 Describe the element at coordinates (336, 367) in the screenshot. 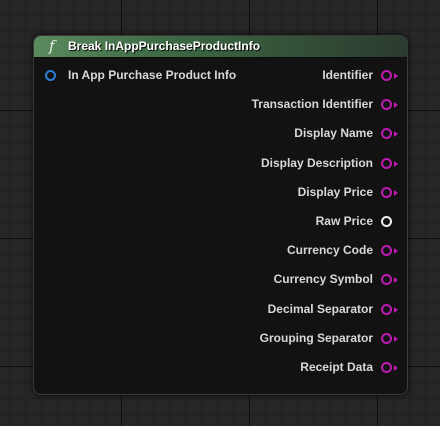

I see `output-label-receipt-data: Receipt Data` at that location.